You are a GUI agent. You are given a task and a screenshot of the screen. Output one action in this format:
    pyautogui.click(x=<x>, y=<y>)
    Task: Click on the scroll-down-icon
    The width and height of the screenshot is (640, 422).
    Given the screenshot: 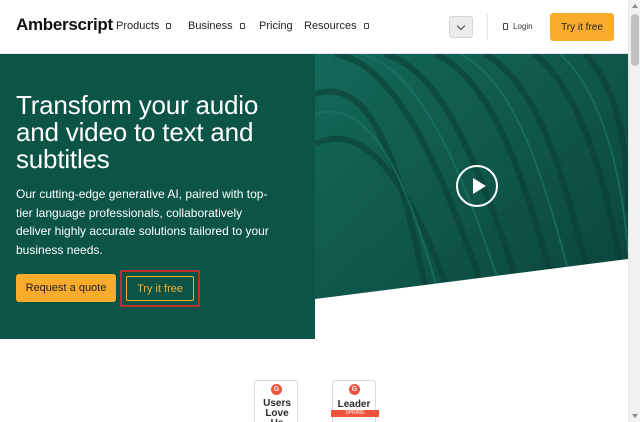 What is the action you would take?
    pyautogui.click(x=635, y=416)
    